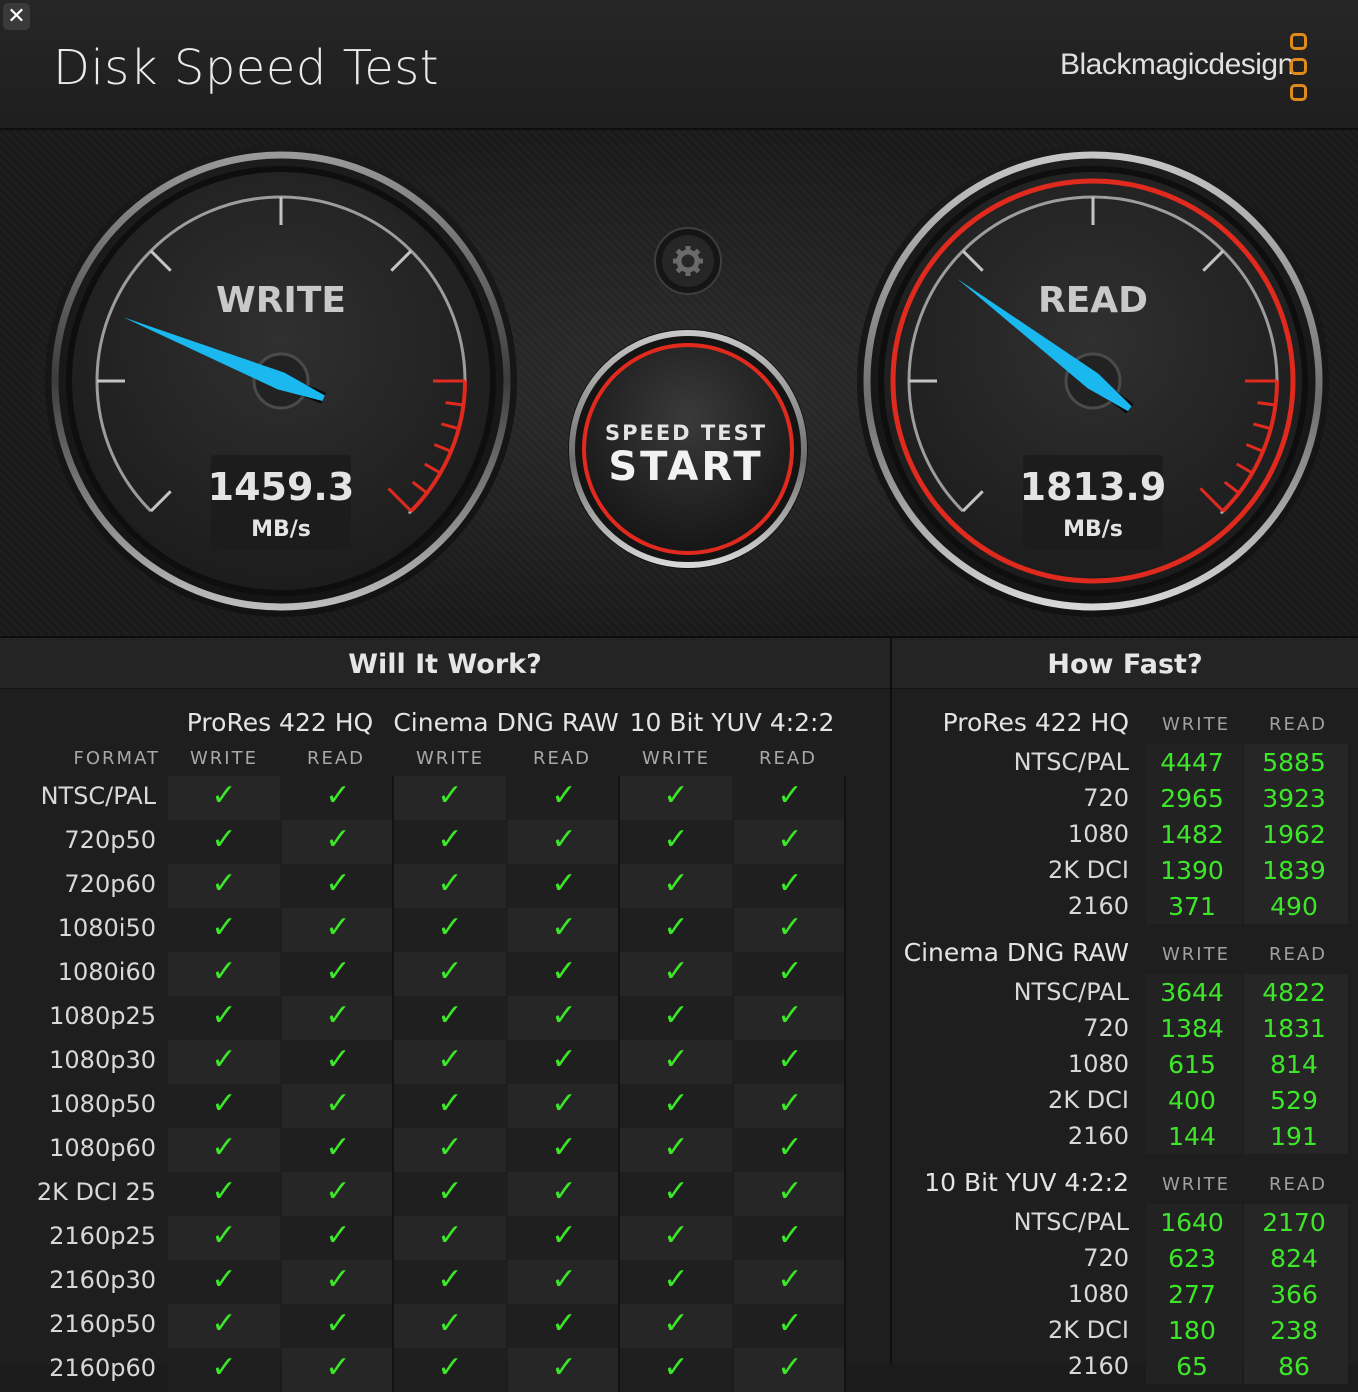  I want to click on how-fast-read-value: 86, so click(1294, 1366).